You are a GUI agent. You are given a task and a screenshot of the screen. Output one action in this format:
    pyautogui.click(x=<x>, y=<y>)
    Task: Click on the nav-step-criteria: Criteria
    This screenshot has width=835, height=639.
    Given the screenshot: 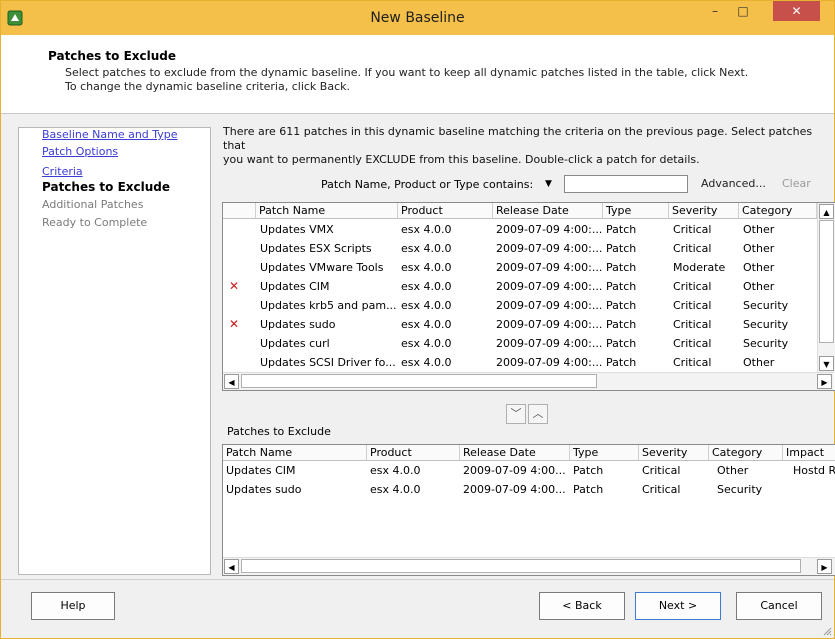 What is the action you would take?
    pyautogui.click(x=62, y=171)
    